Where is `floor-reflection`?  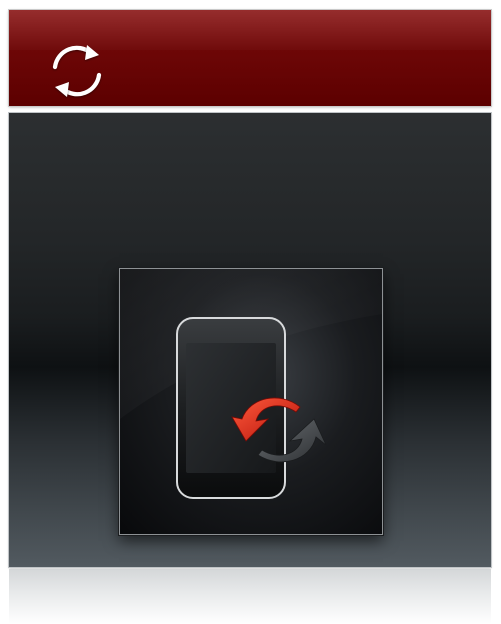 floor-reflection is located at coordinates (250, 596).